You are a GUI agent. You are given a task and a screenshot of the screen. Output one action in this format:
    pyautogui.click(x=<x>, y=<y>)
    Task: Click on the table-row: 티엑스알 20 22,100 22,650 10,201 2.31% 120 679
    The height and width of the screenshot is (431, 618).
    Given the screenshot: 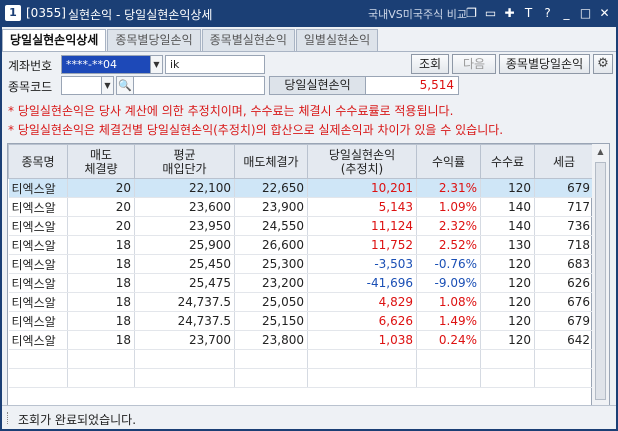 What is the action you would take?
    pyautogui.click(x=301, y=188)
    